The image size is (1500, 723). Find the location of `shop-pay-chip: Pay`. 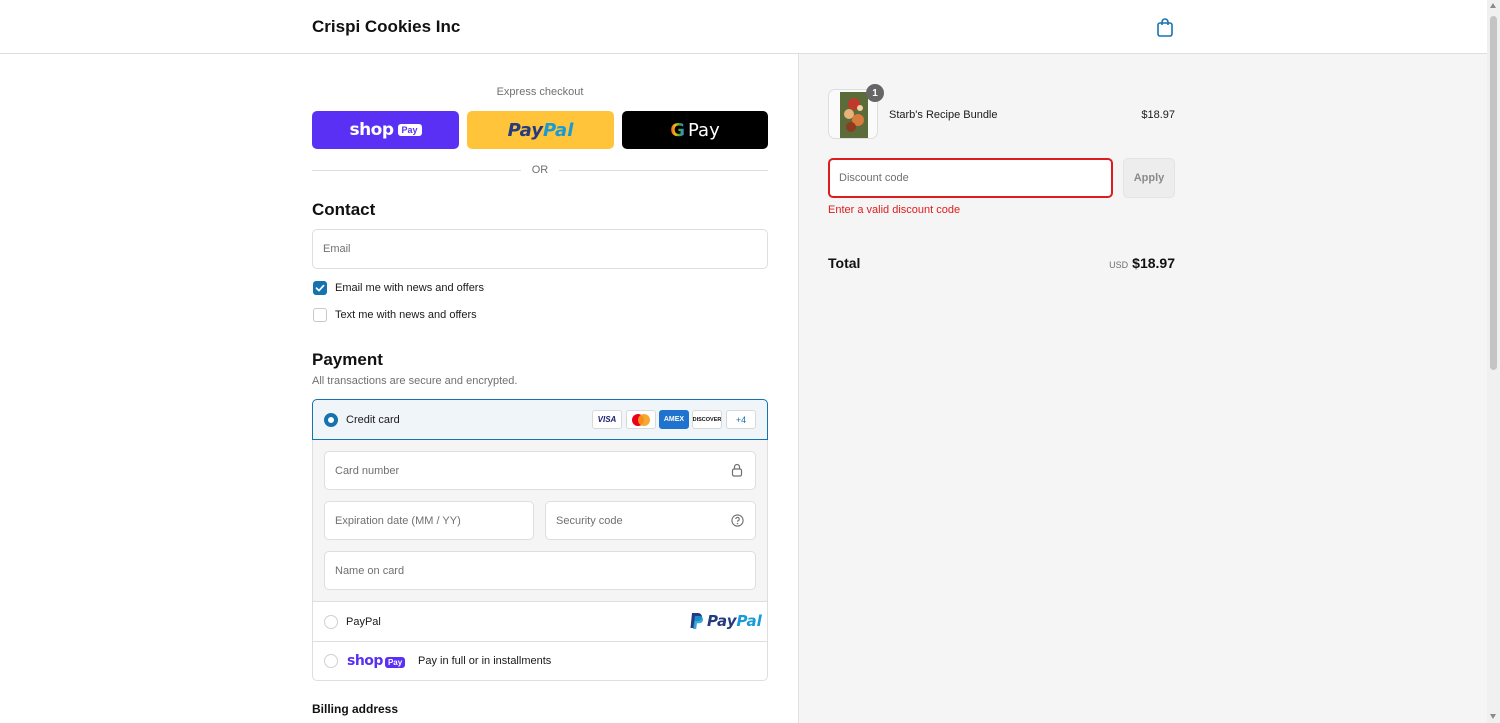

shop-pay-chip: Pay is located at coordinates (409, 130).